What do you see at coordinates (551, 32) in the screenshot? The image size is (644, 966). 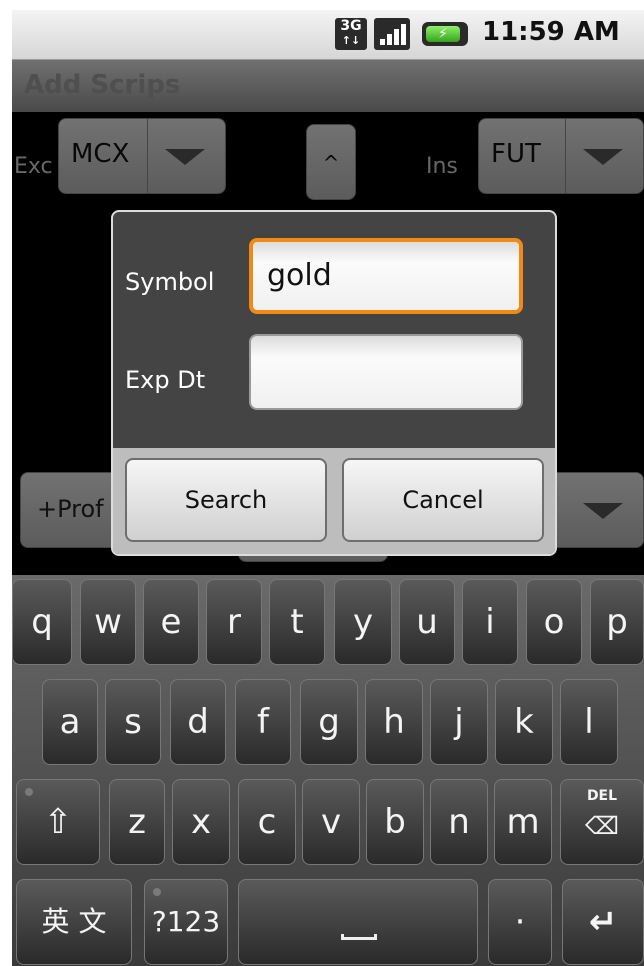 I see `status-time: 11:59 AM` at bounding box center [551, 32].